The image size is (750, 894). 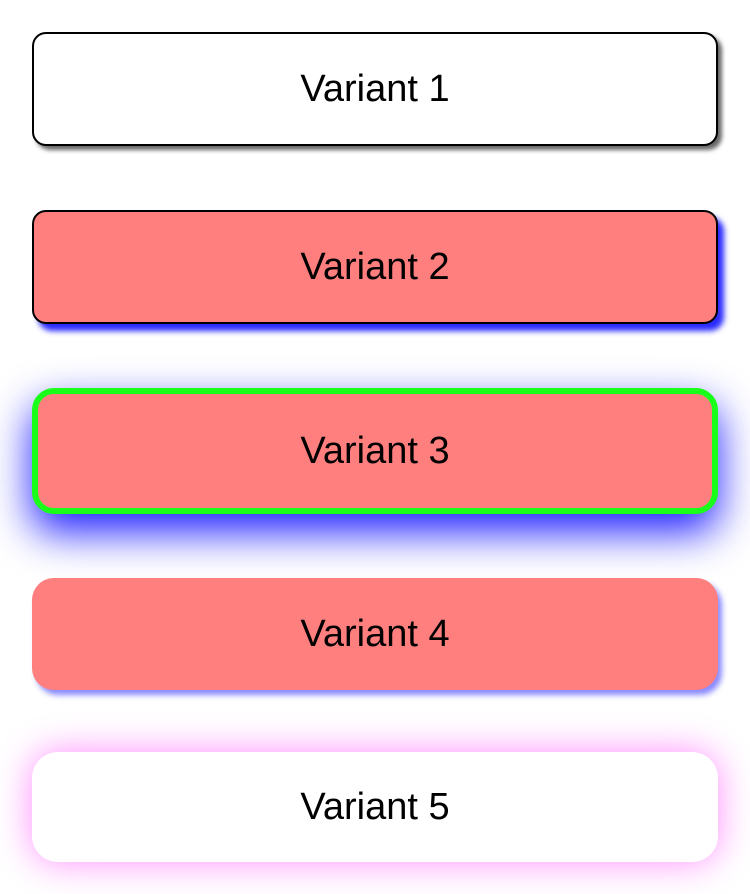 I want to click on variant-4-button: Variant 4, so click(x=375, y=634).